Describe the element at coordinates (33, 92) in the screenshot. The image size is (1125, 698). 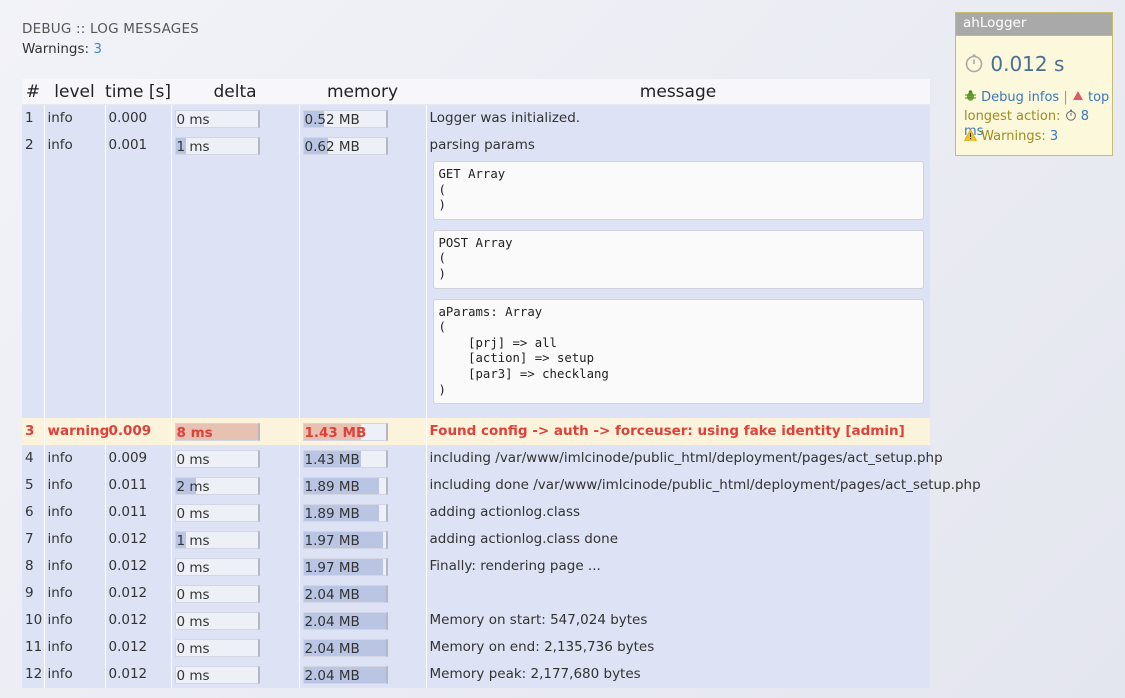
I see `col-header-number: #` at that location.